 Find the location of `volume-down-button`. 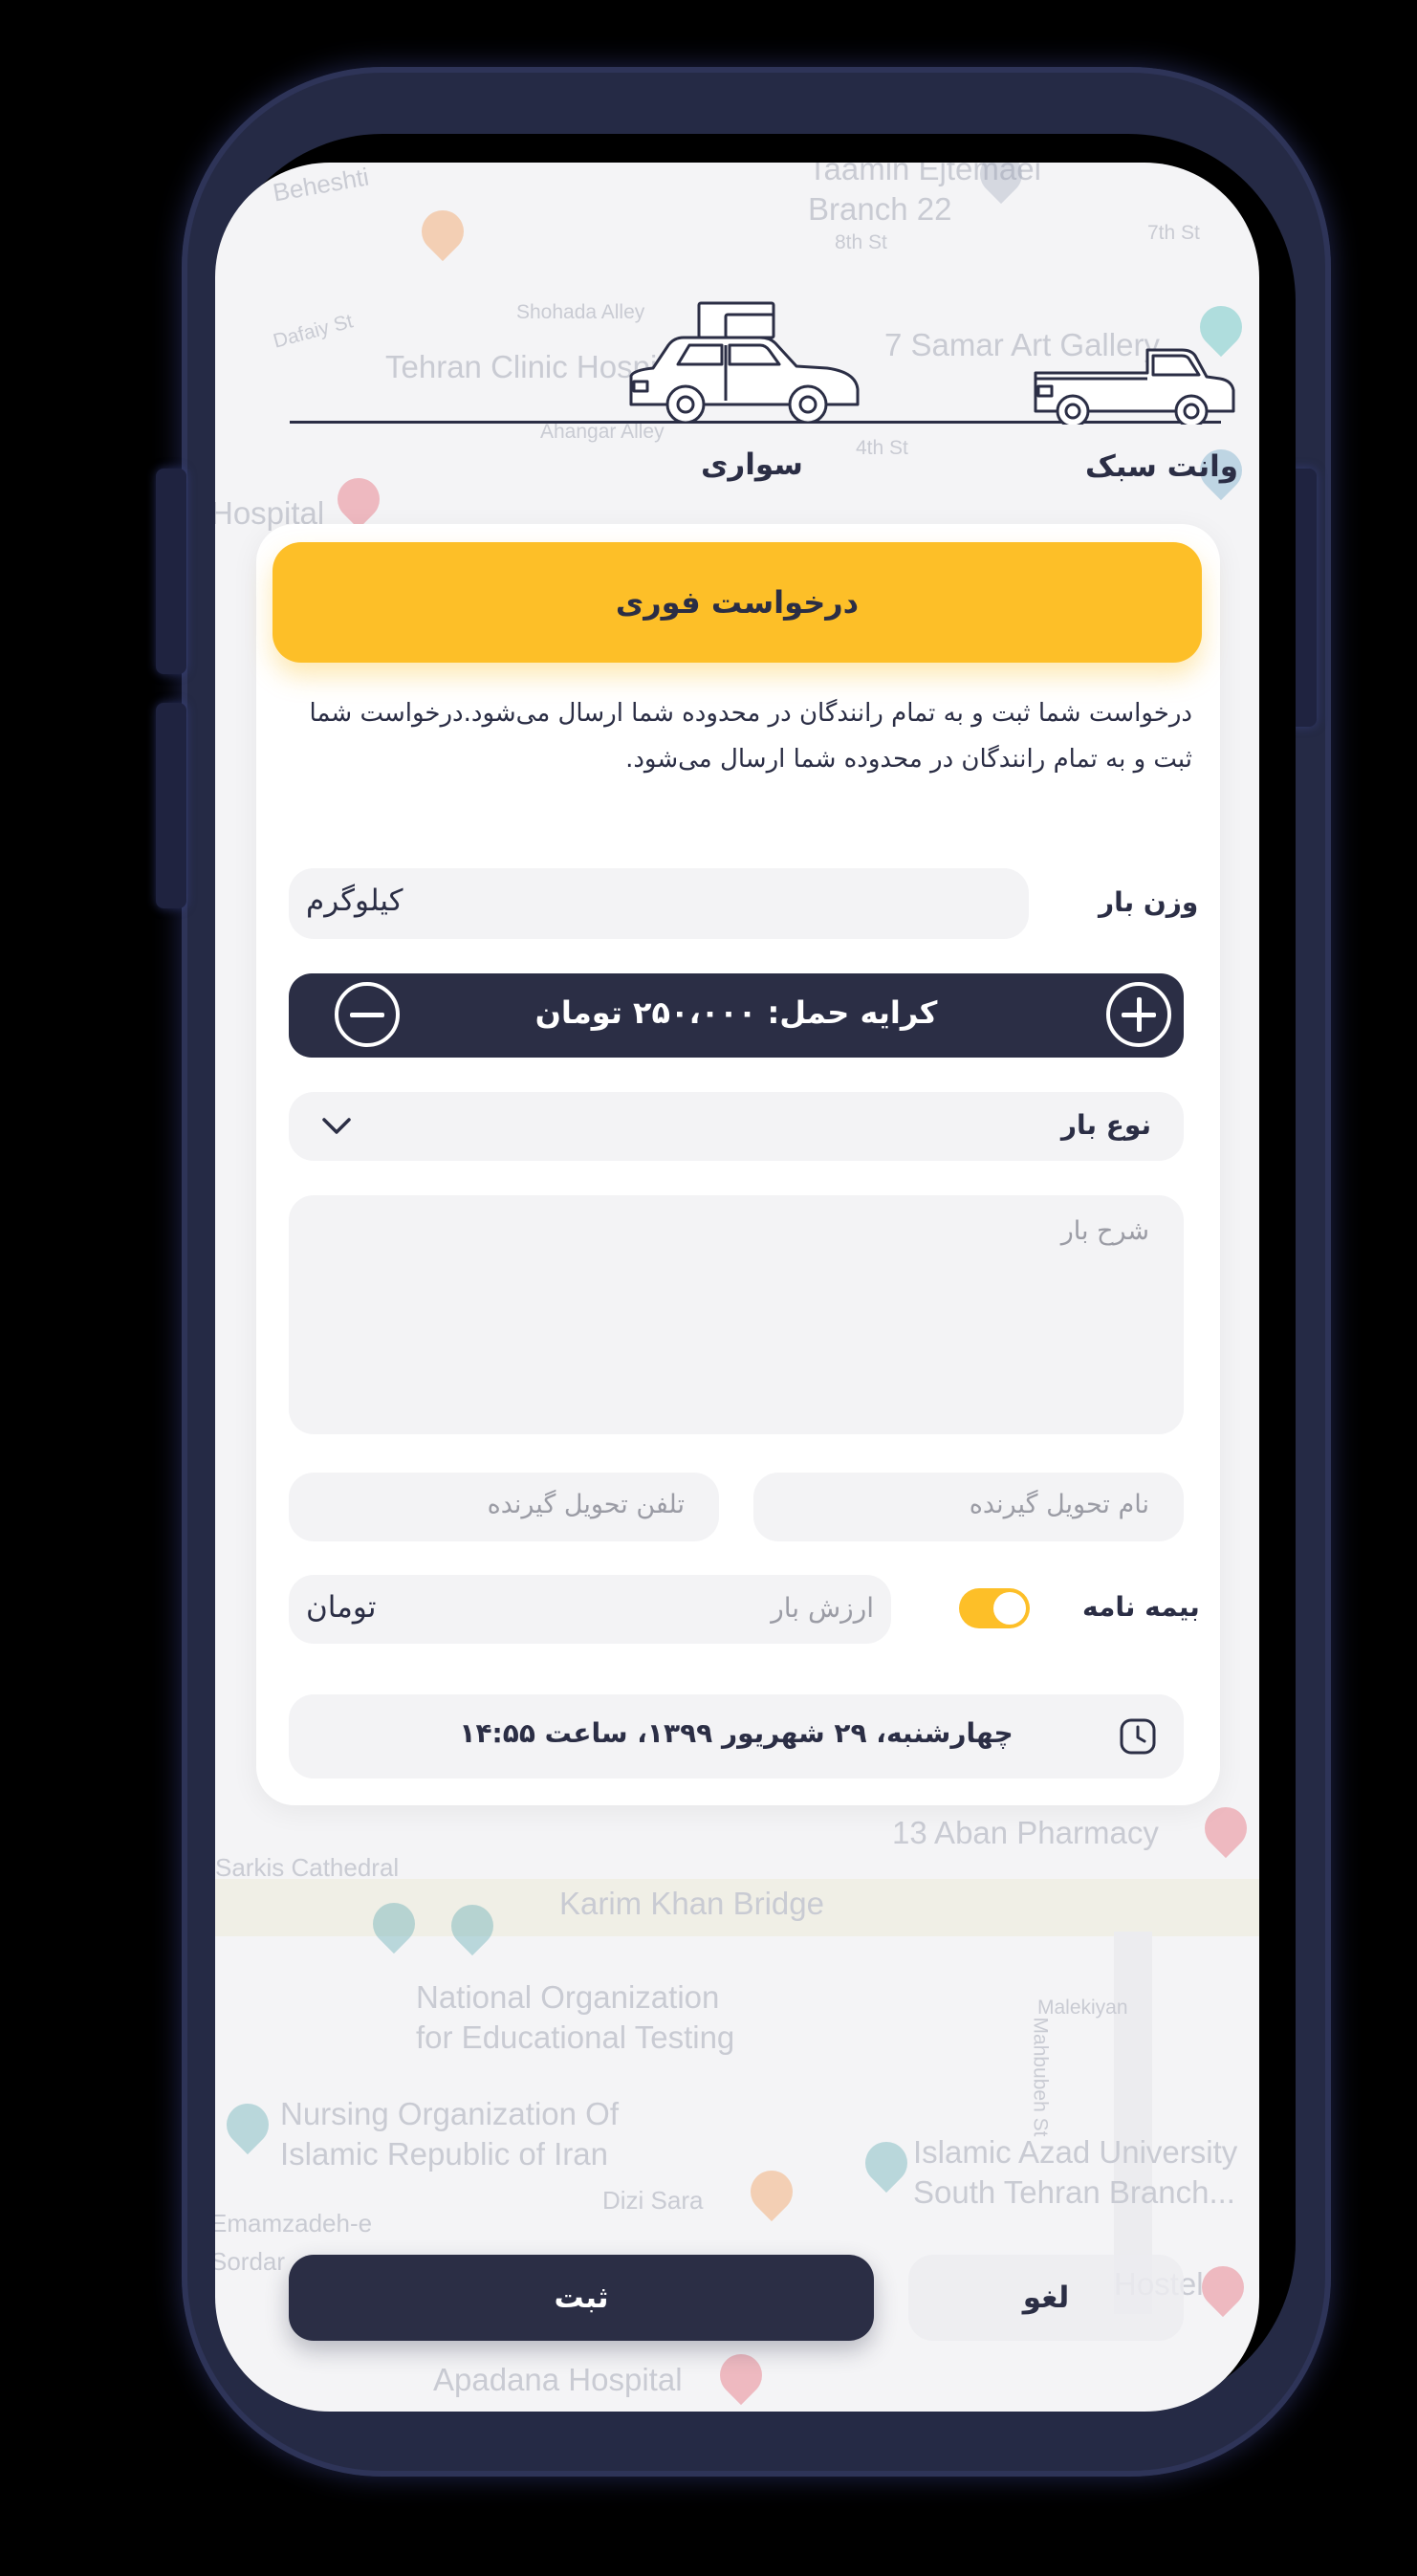

volume-down-button is located at coordinates (171, 805).